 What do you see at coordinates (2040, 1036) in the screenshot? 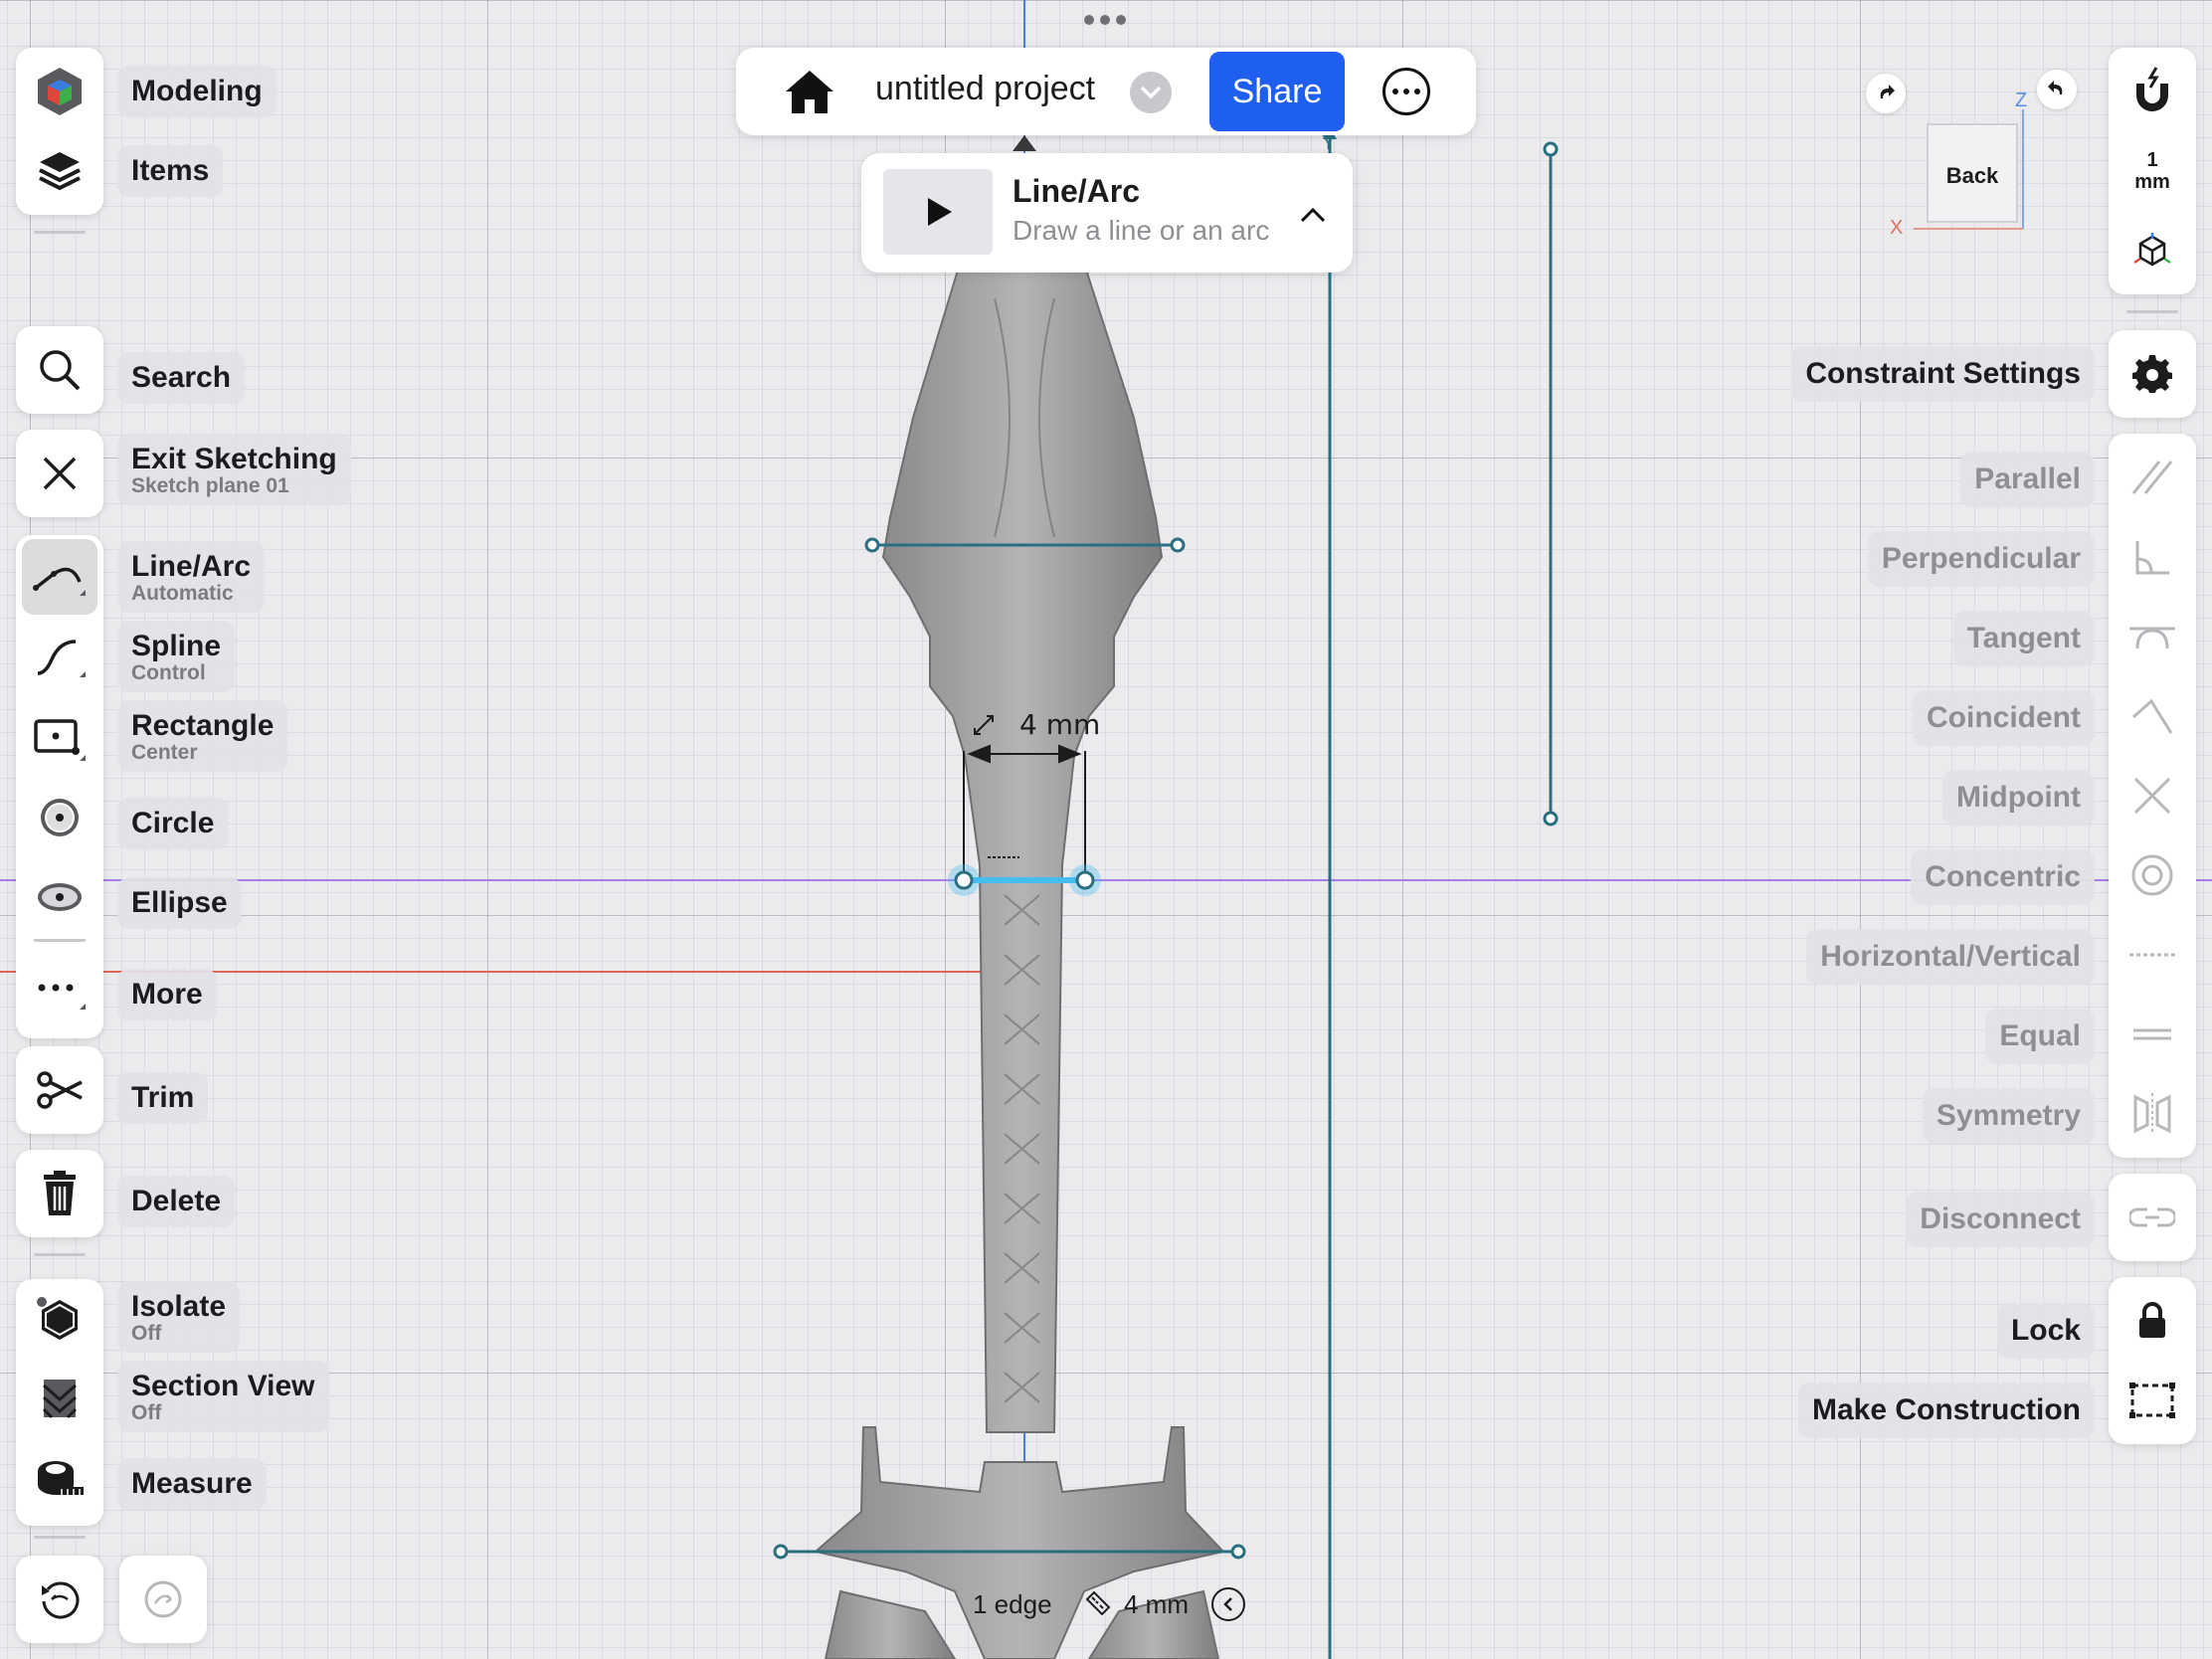
I see `equal-label: Equal` at bounding box center [2040, 1036].